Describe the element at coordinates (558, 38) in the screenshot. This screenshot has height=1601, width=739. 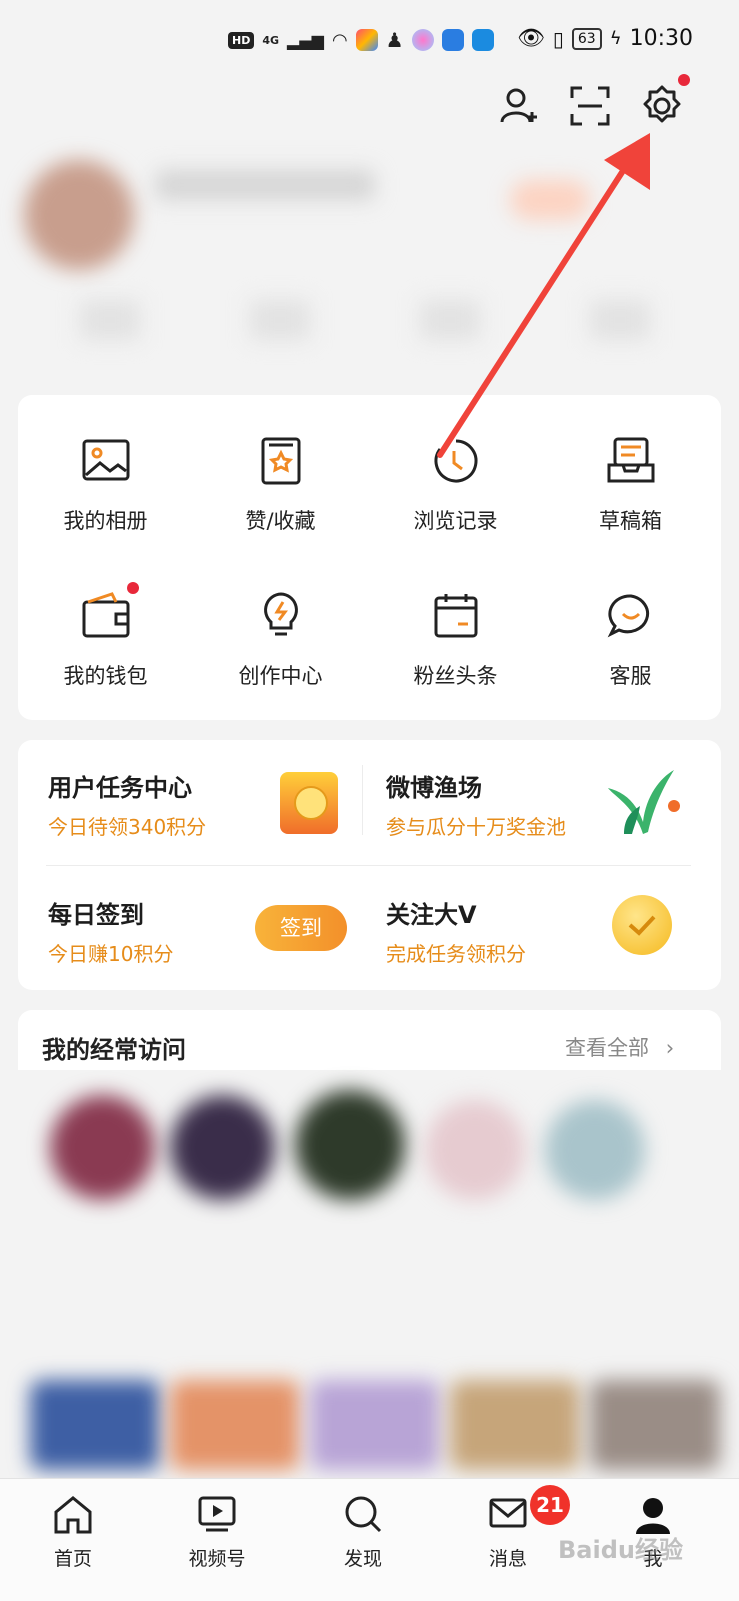
I see `vibrate-icon: ▯` at that location.